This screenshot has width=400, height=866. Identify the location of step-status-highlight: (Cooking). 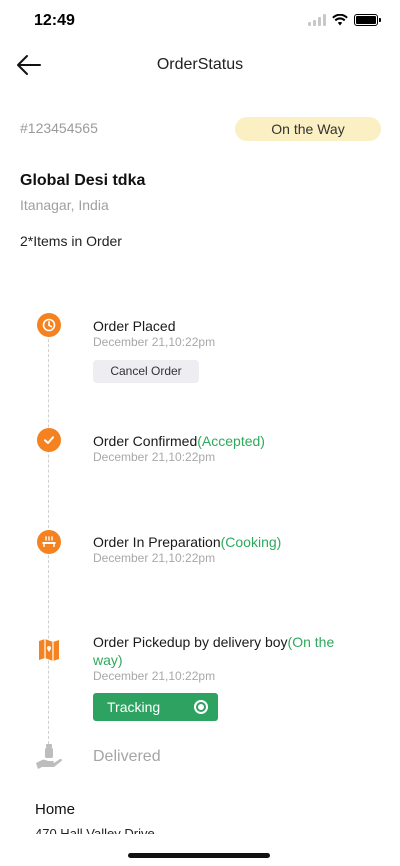
(251, 542).